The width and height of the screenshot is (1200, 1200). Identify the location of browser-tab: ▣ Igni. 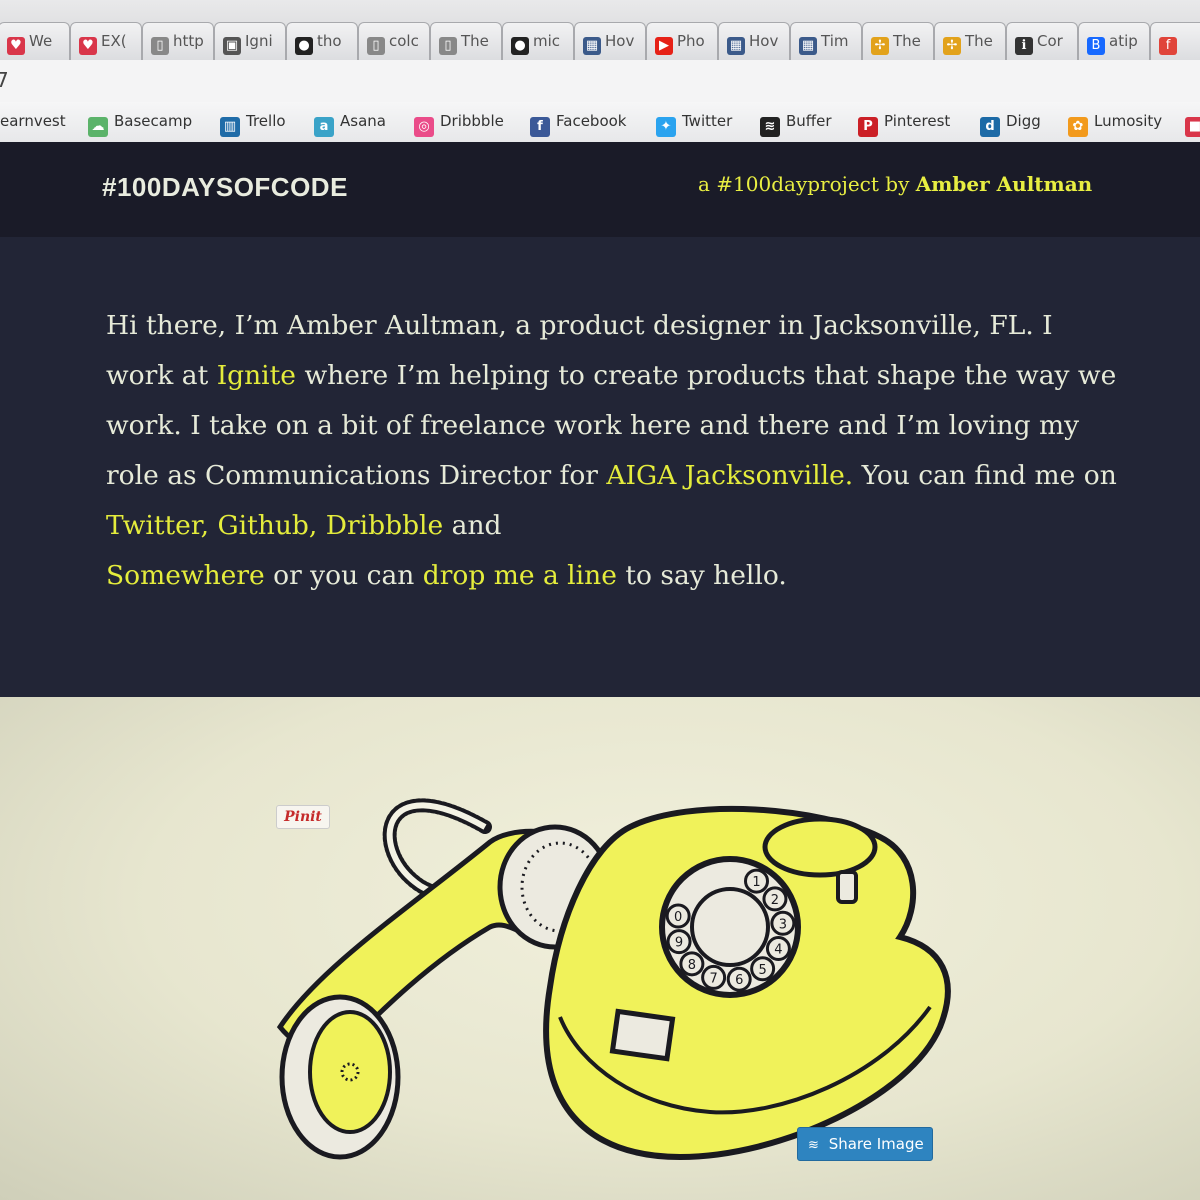
(250, 41).